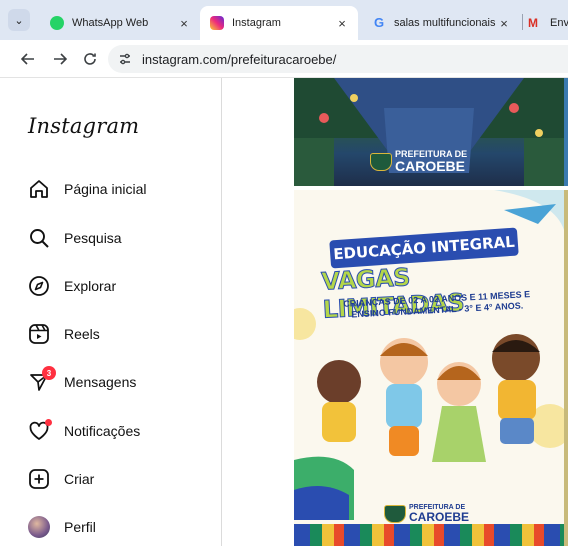  What do you see at coordinates (83, 126) in the screenshot?
I see `instagram-logo: Instagram` at bounding box center [83, 126].